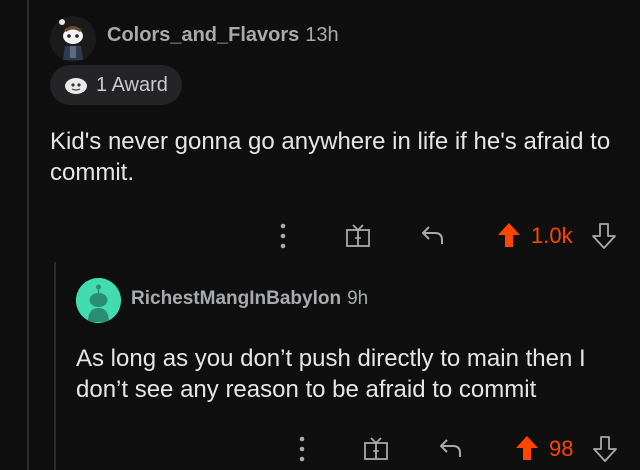 This screenshot has width=640, height=470. I want to click on username-text: Colors_and_Flavors, so click(203, 35).